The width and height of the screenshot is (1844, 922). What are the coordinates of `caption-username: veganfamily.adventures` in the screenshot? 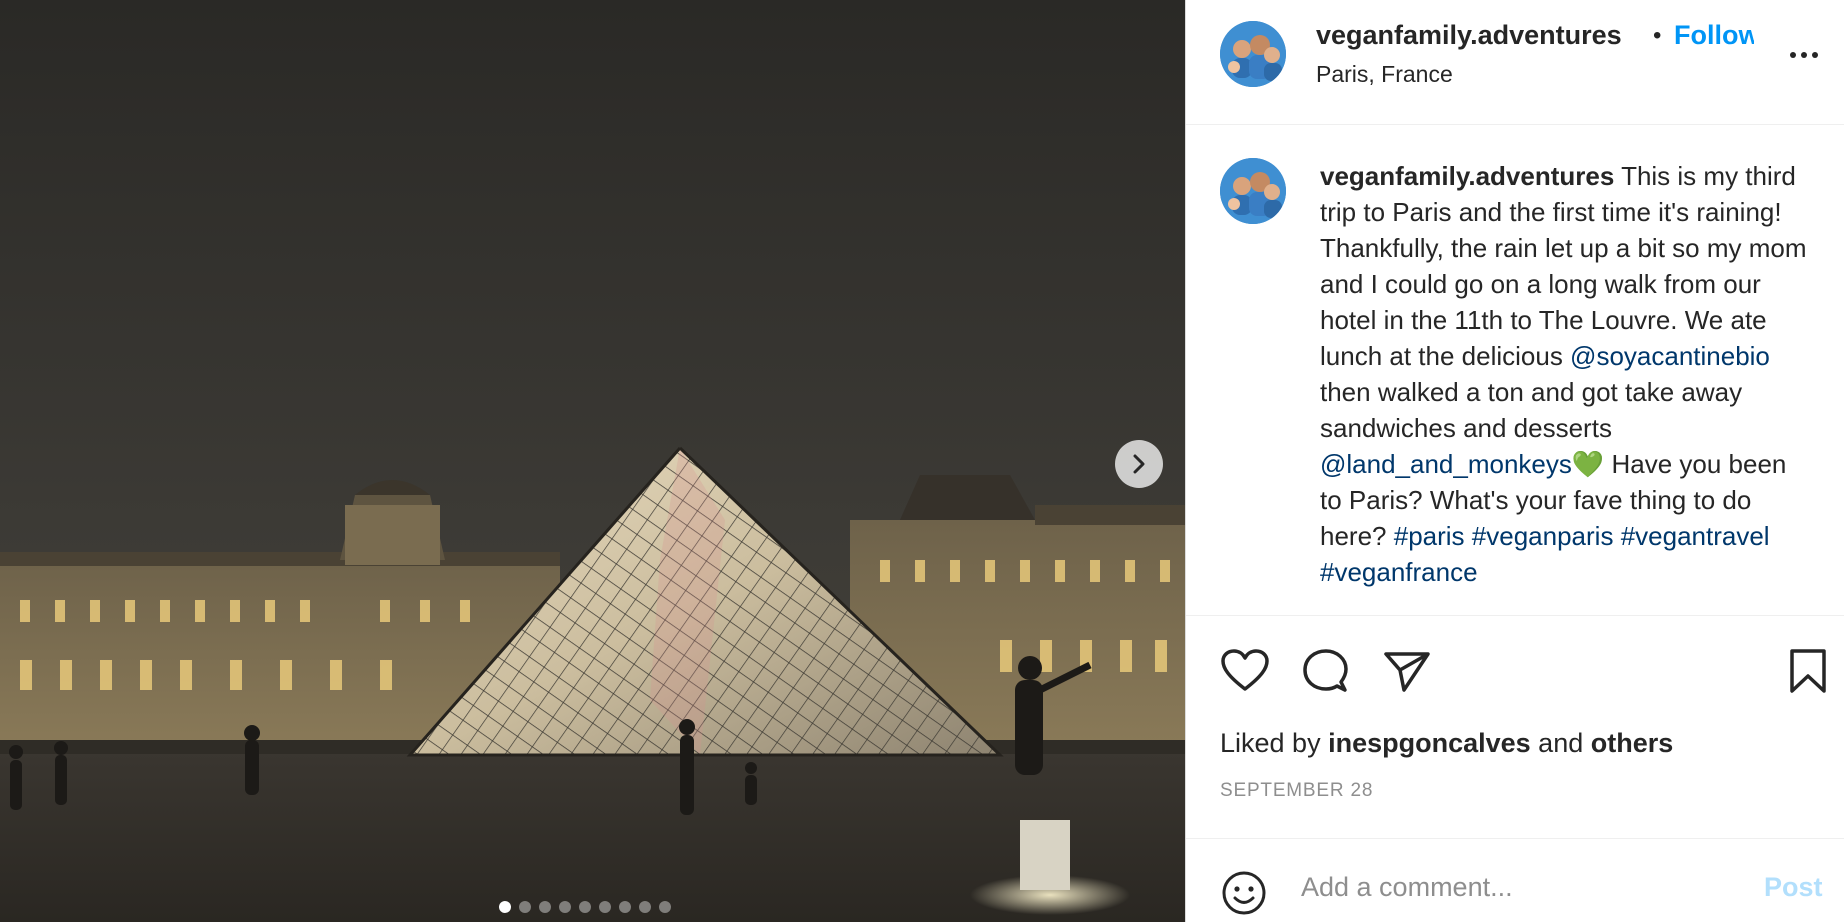 It's located at (1467, 176).